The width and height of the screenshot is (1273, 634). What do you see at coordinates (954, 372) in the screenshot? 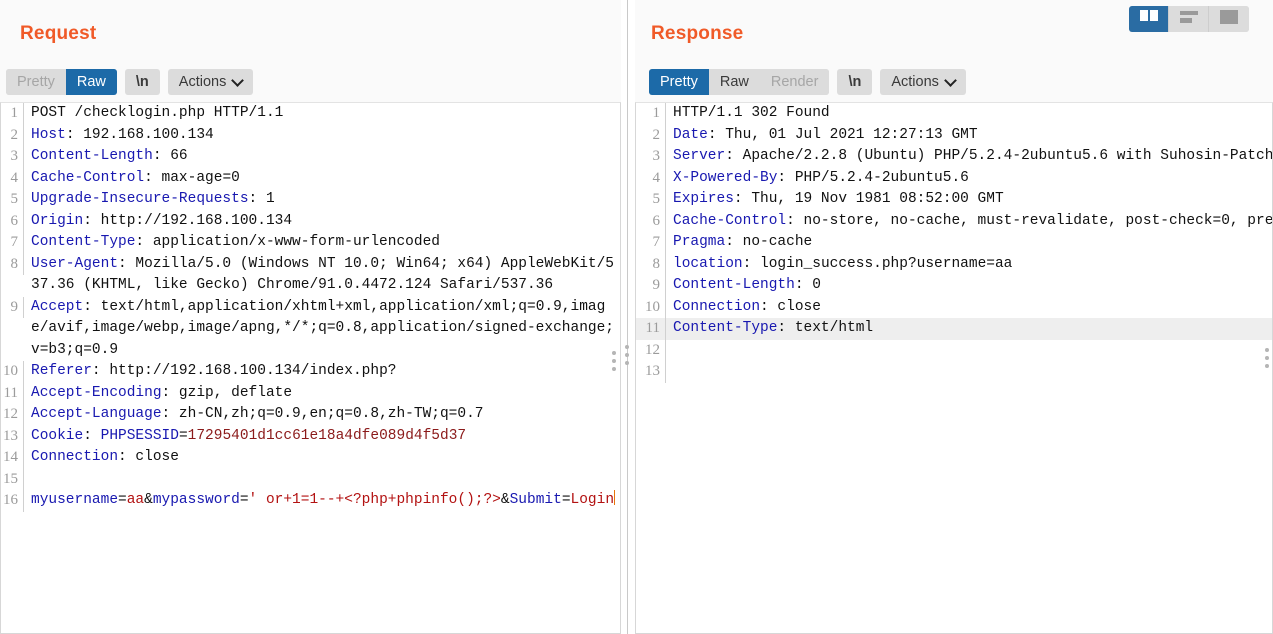
I see `code-line: 13` at bounding box center [954, 372].